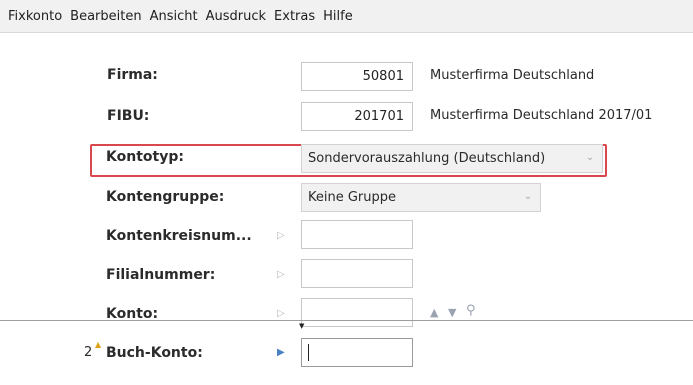 This screenshot has width=693, height=385. What do you see at coordinates (174, 16) in the screenshot?
I see `menu-ansicht: Ansicht` at bounding box center [174, 16].